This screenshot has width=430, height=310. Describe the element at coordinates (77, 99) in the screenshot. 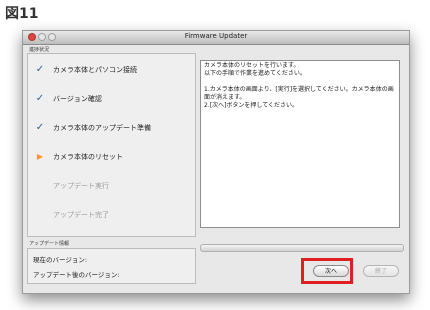

I see `step-label: バージョン確認` at that location.